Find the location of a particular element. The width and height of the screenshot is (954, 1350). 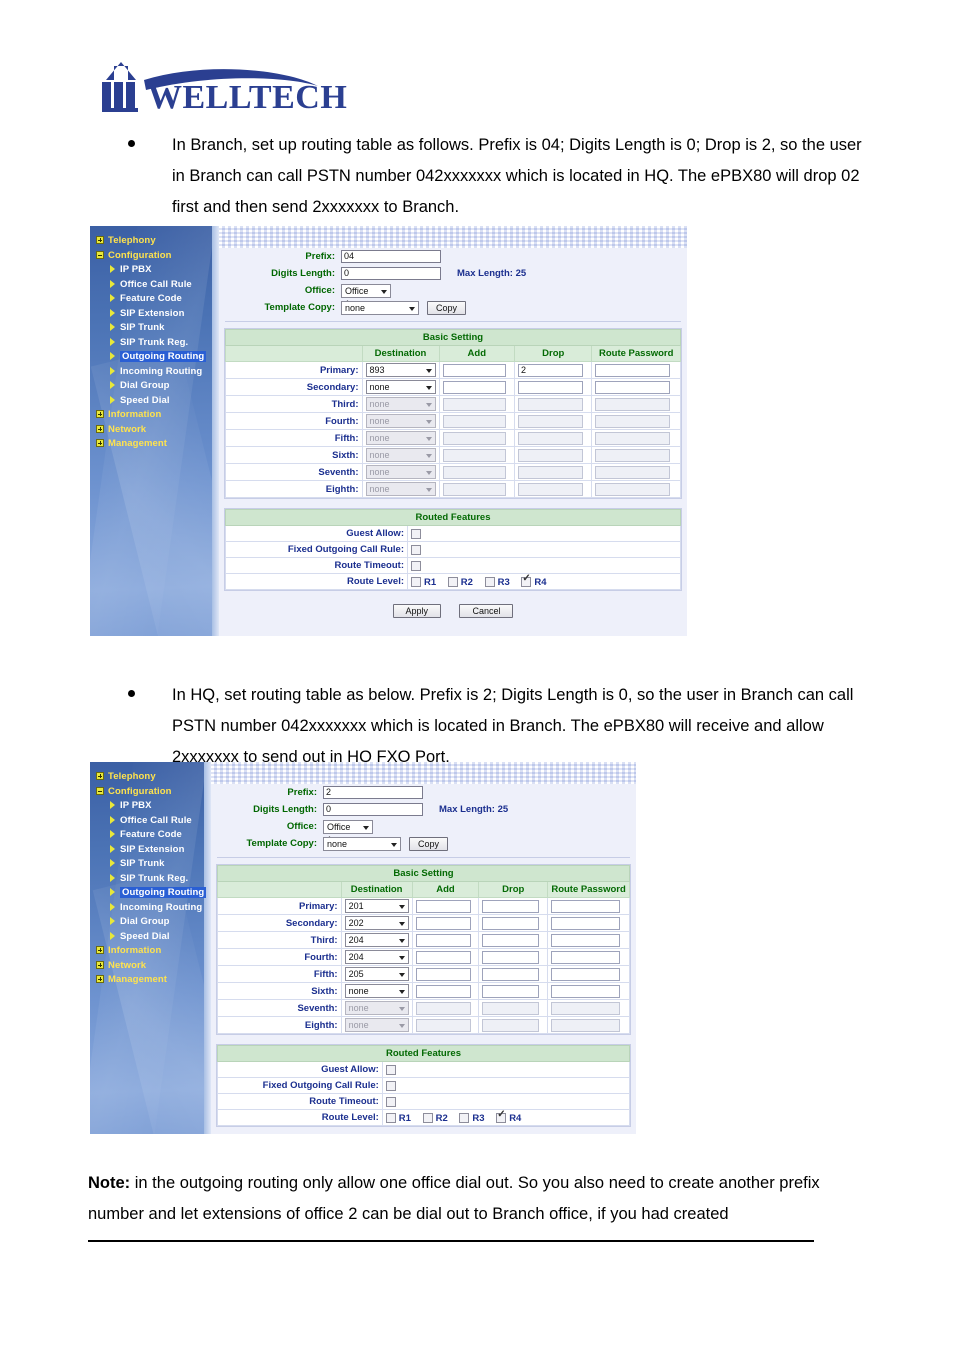

destination-cell: none is located at coordinates (376, 1025).